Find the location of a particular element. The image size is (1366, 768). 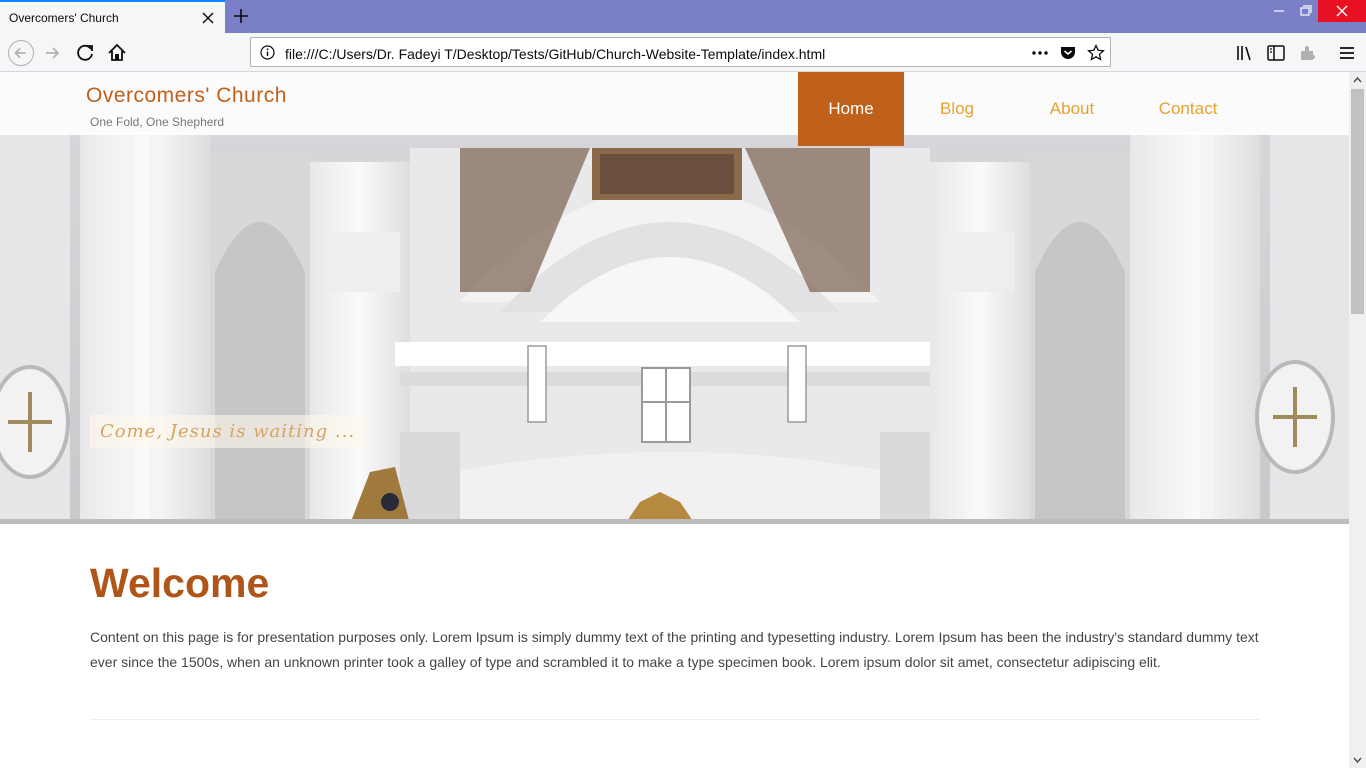

back-arrow-icon is located at coordinates (21, 53).